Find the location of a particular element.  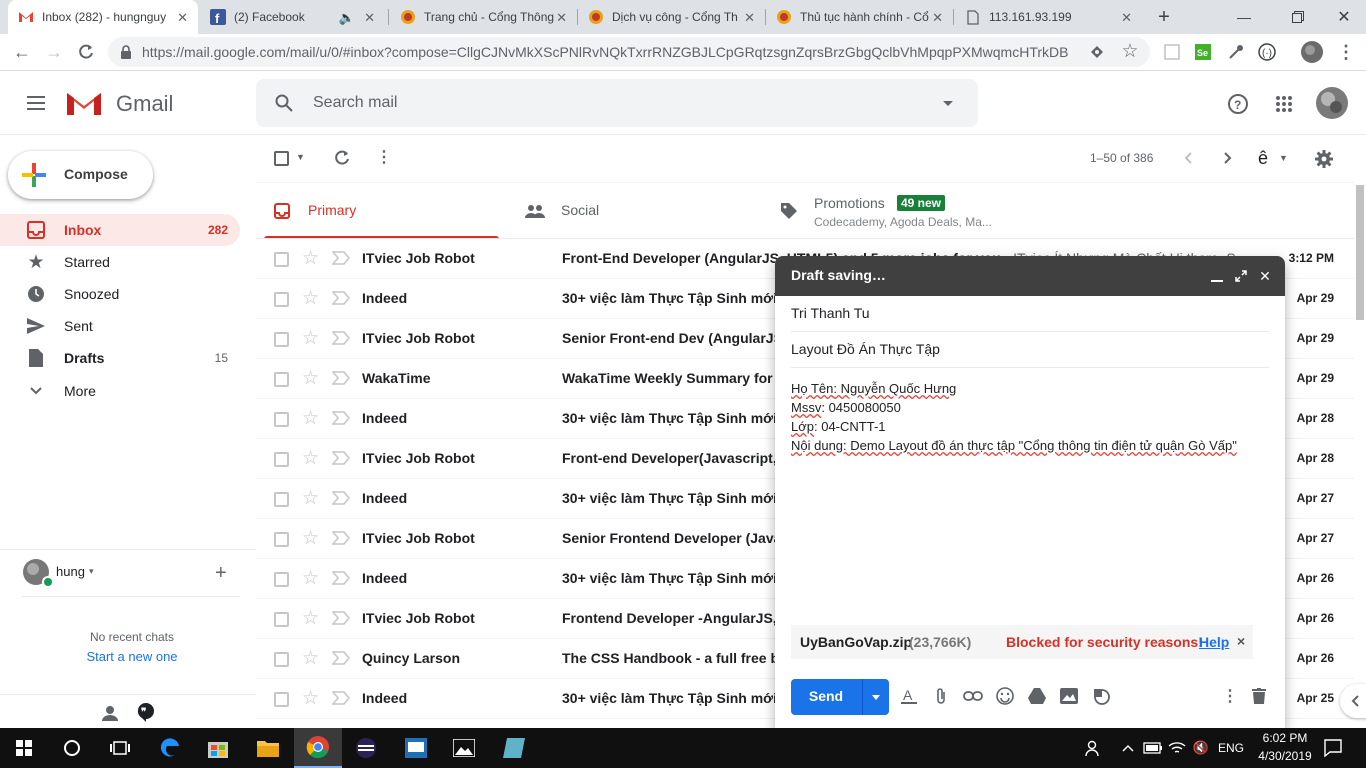

compose-header: Draft saving… ✕ is located at coordinates (1030, 276).